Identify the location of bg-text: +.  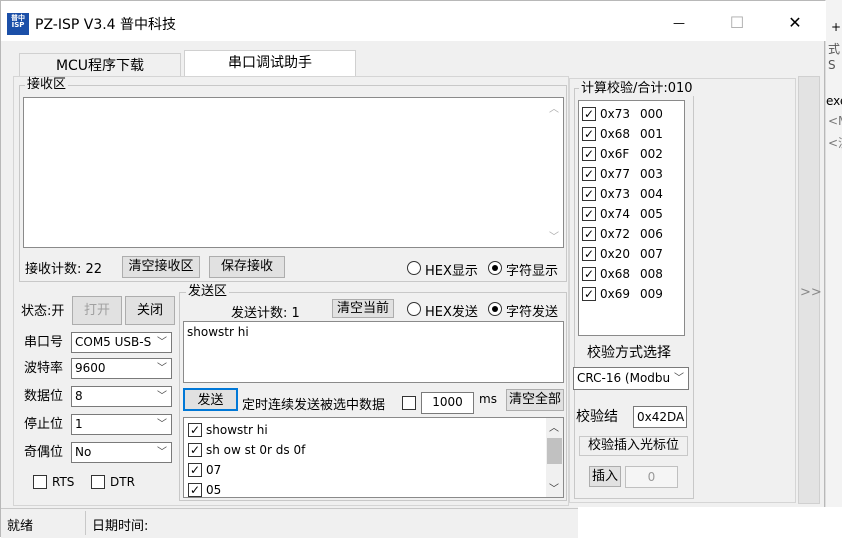
(836, 27).